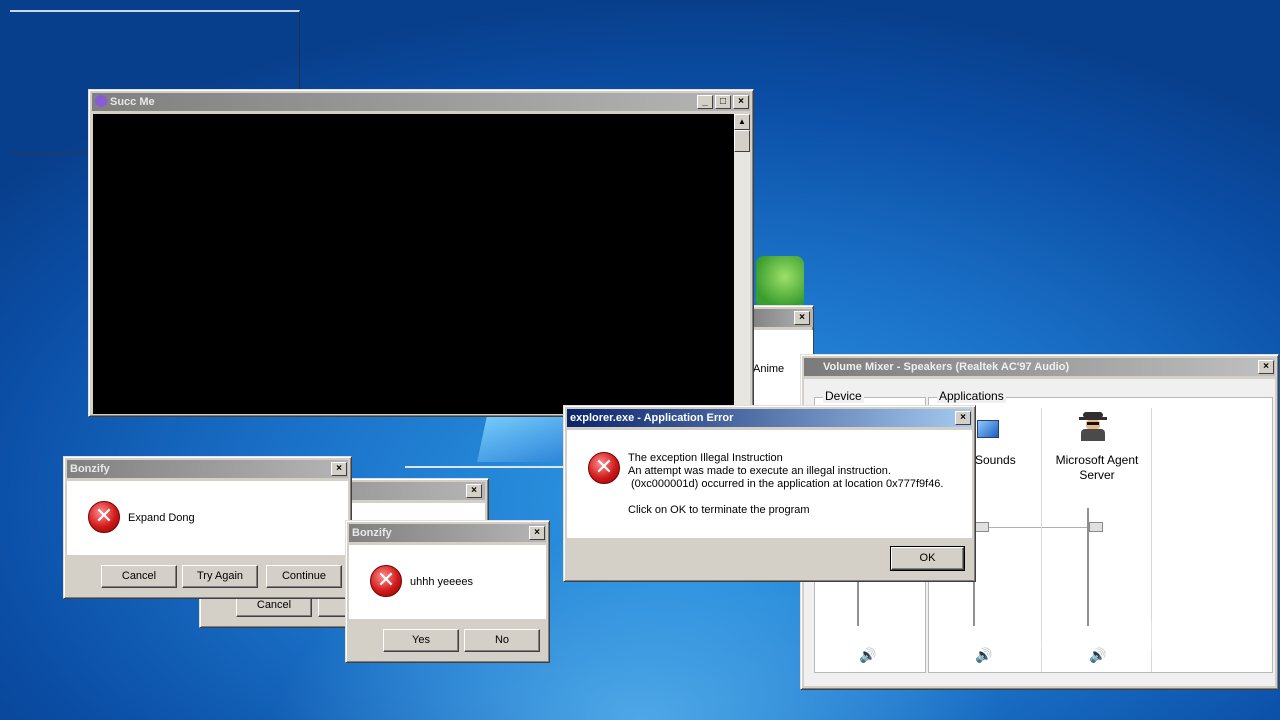  What do you see at coordinates (867, 655) in the screenshot?
I see `device-speaker-icon: 🔊` at bounding box center [867, 655].